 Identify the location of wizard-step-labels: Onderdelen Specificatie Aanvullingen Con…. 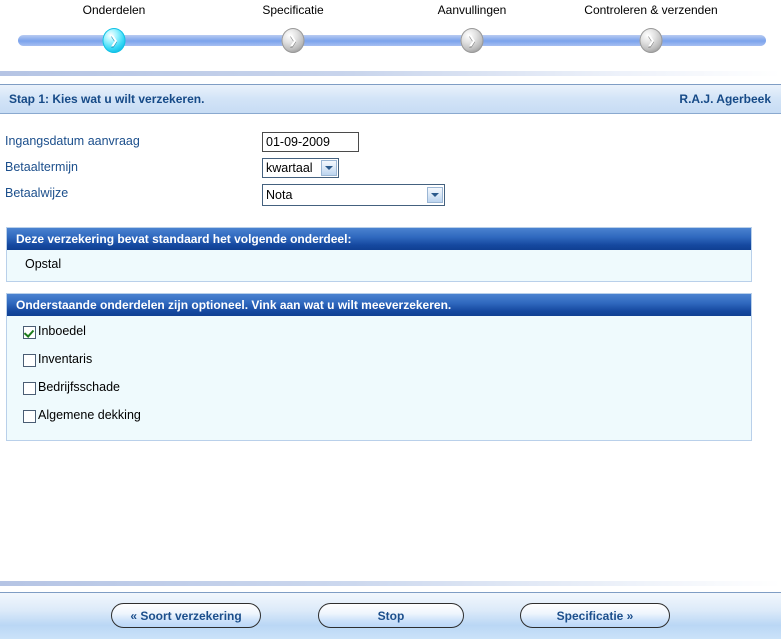
(390, 11).